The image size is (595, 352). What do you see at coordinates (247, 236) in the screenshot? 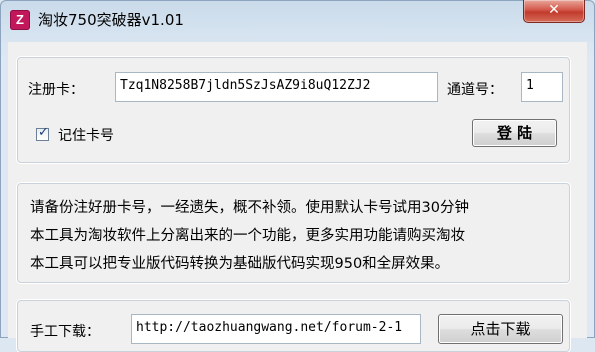
I see `notice-line-2: 本工具为淘妆软件上分离出来的一个功能，更多实用功能请购买淘妆` at bounding box center [247, 236].